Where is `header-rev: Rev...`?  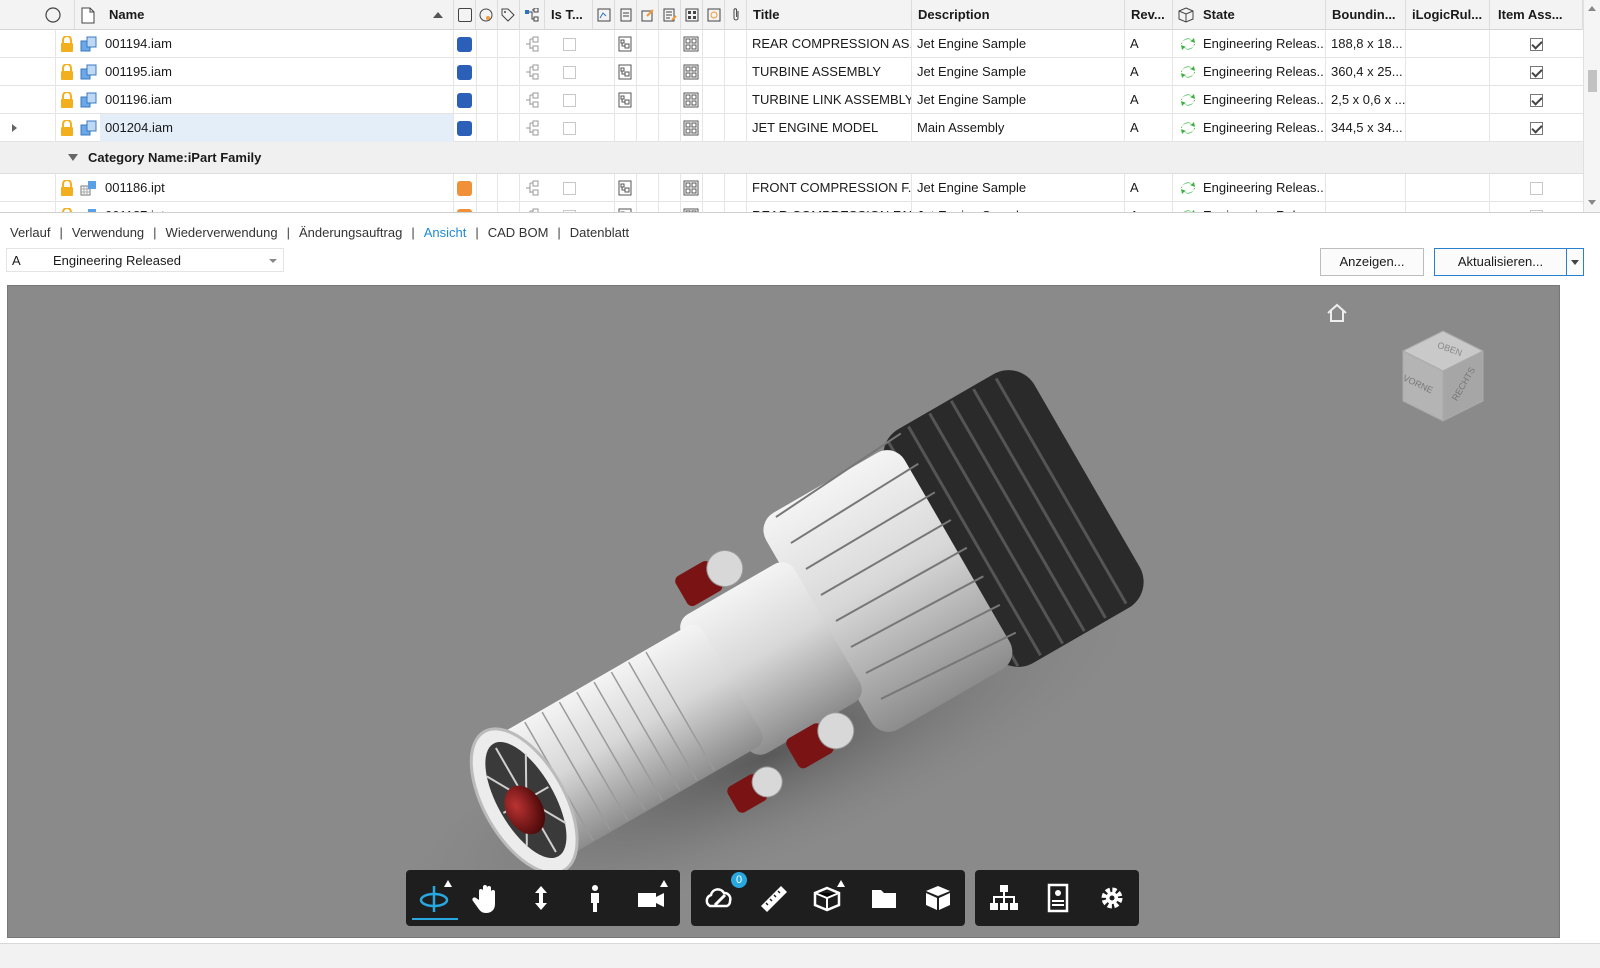
header-rev: Rev... is located at coordinates (1149, 15).